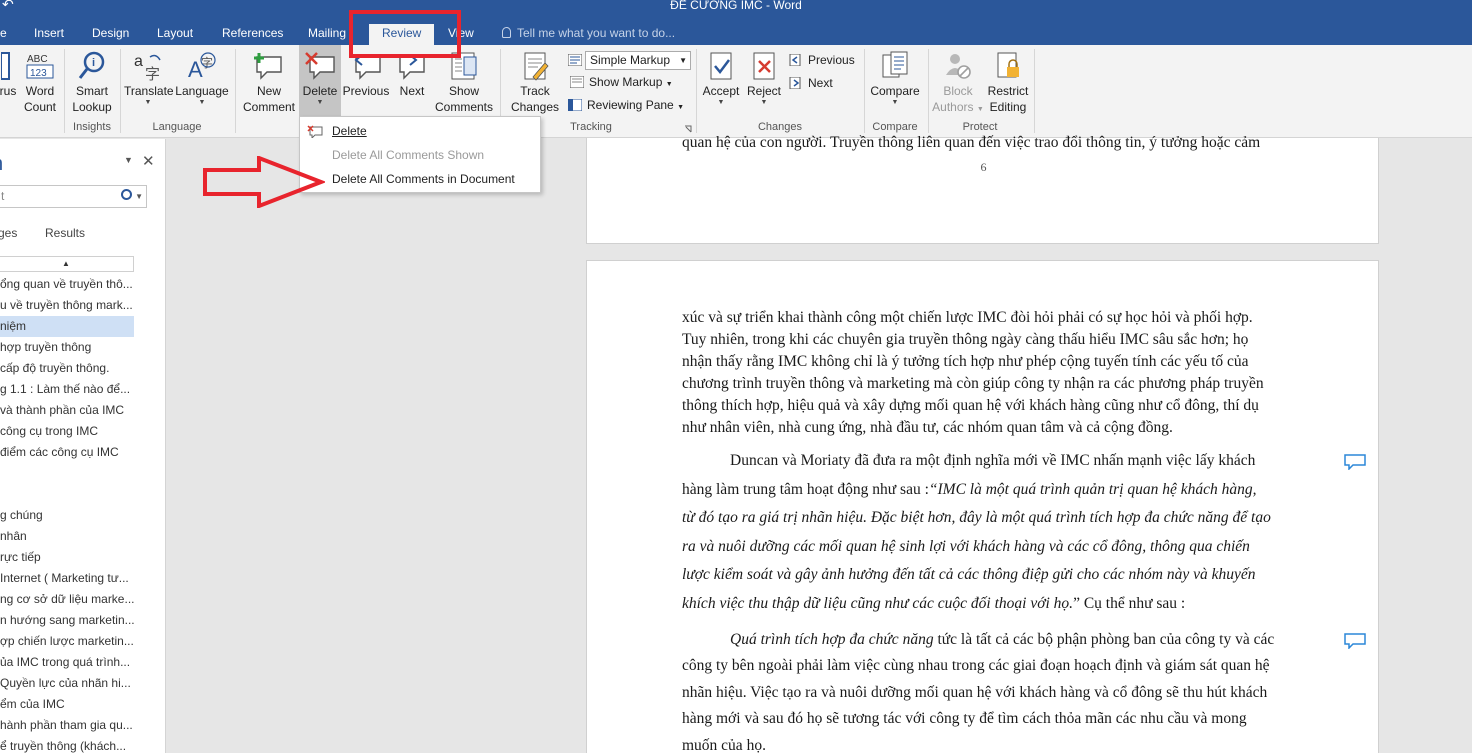 This screenshot has height=753, width=1472. I want to click on delete-dropdown-arrow: ▼, so click(320, 103).